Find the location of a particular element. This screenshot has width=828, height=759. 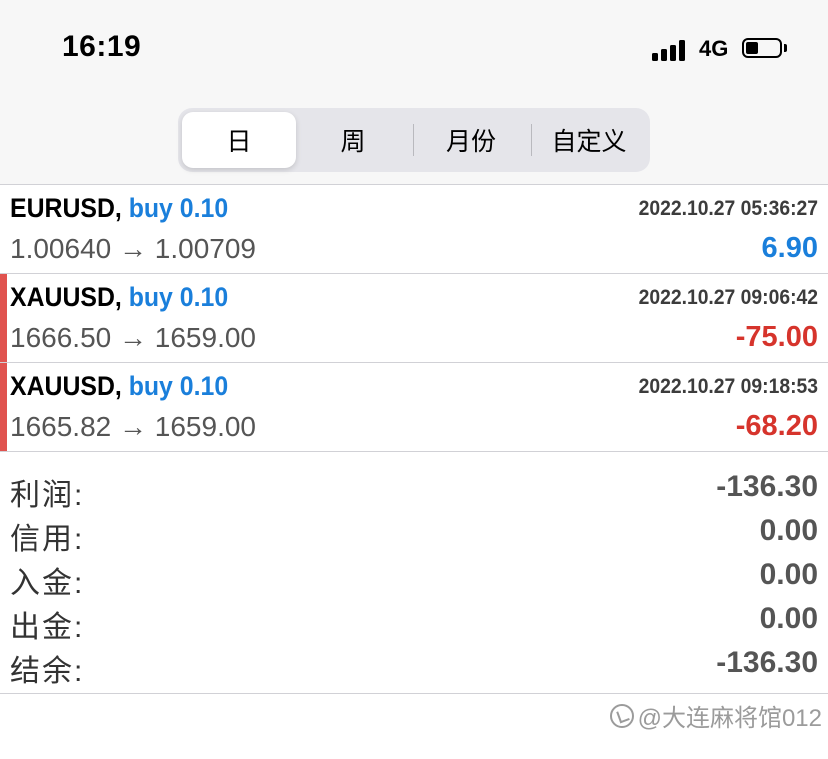

summary-deposit-row: 入金: 0.00 is located at coordinates (414, 580).